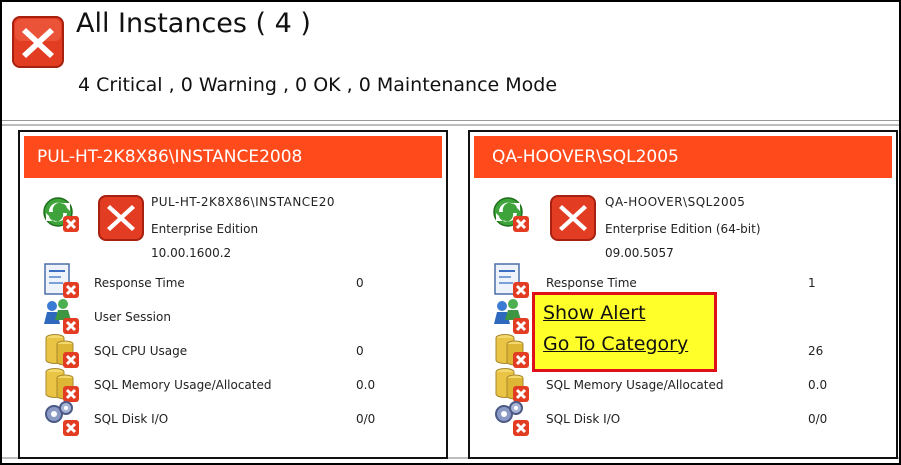 The height and width of the screenshot is (465, 901). Describe the element at coordinates (450, 125) in the screenshot. I see `section-divider-top` at that location.